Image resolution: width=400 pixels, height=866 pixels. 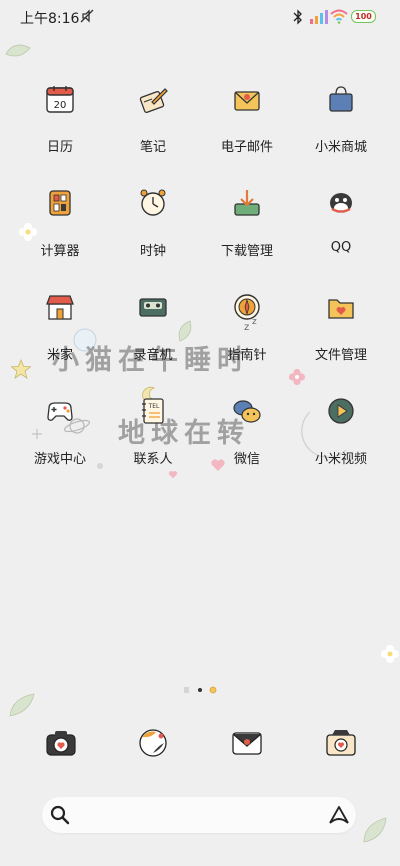 What do you see at coordinates (60, 332) in the screenshot?
I see `app-mijia: 米家` at bounding box center [60, 332].